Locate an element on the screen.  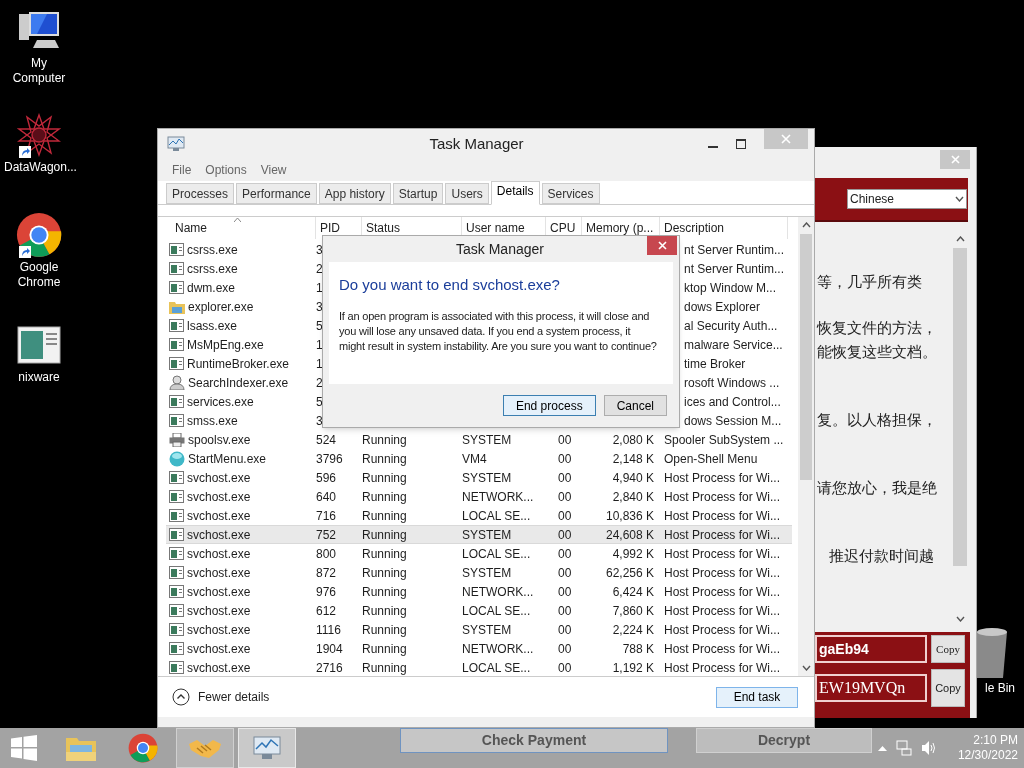
pid-cell: 1116 is located at coordinates (328, 629).